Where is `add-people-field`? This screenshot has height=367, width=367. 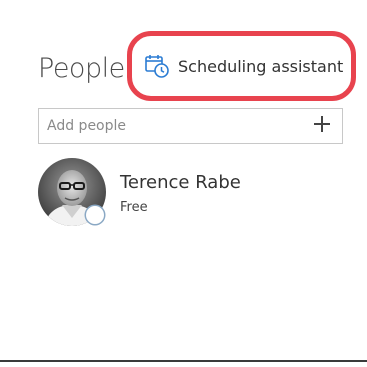
add-people-field is located at coordinates (190, 126).